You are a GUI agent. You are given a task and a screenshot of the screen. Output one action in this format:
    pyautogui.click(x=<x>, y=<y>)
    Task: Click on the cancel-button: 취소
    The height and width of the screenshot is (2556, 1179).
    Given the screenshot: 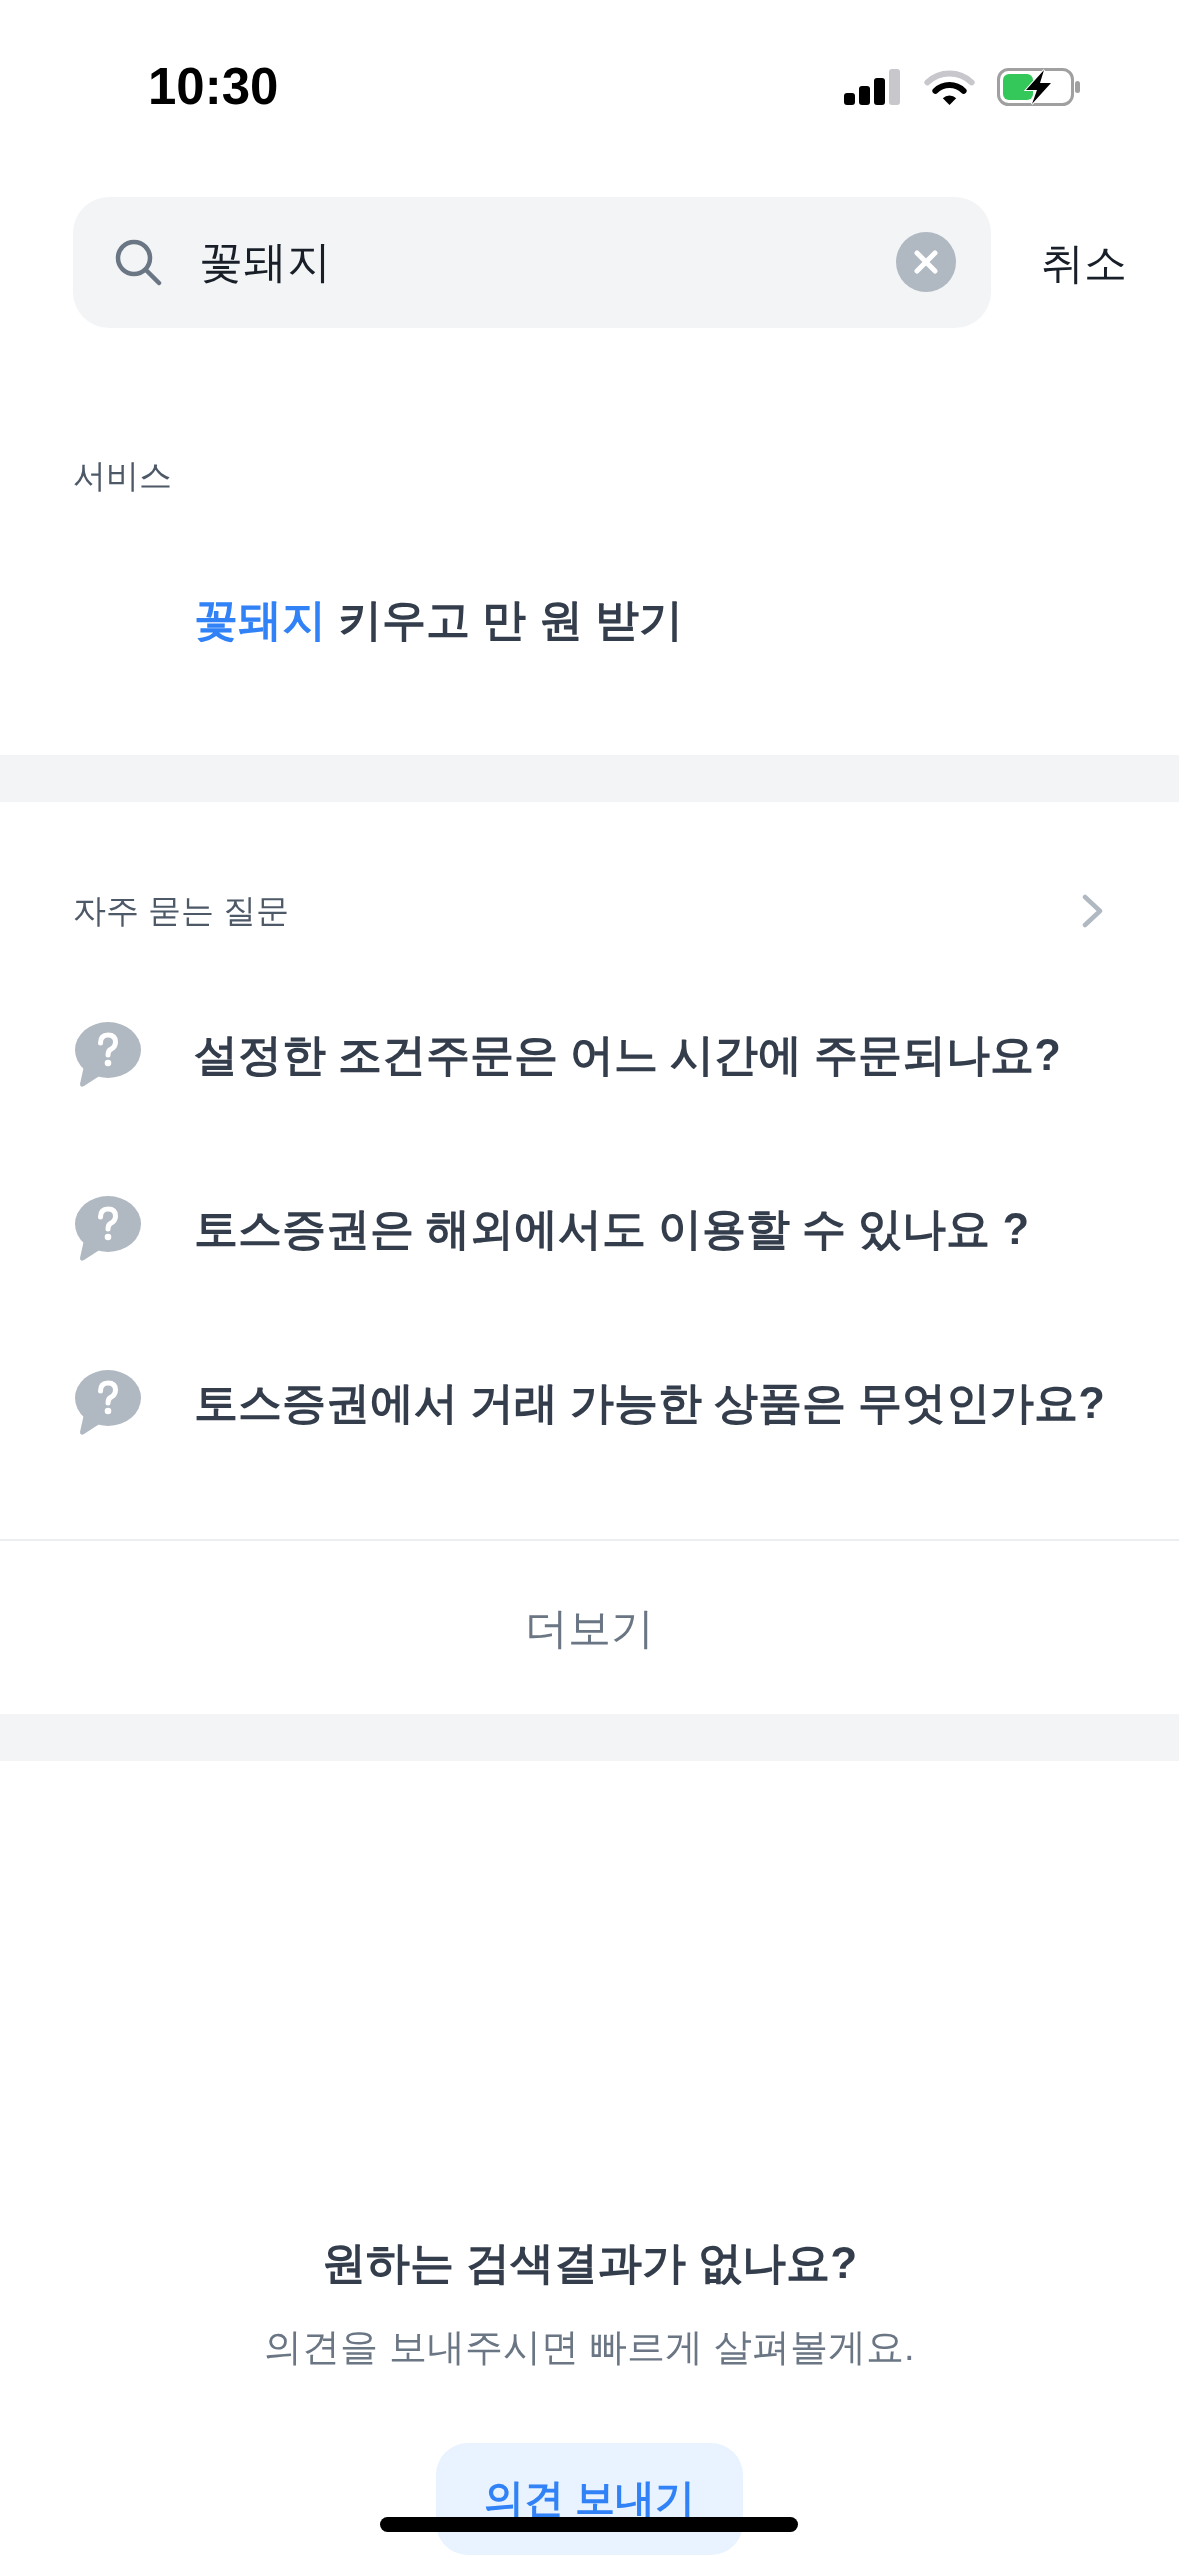 What is the action you would take?
    pyautogui.click(x=1084, y=262)
    